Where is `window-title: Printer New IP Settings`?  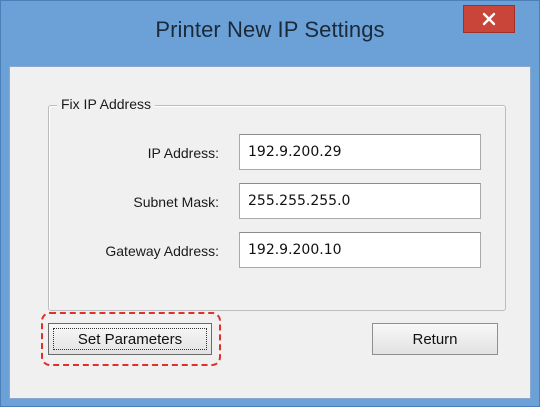 window-title: Printer New IP Settings is located at coordinates (270, 29).